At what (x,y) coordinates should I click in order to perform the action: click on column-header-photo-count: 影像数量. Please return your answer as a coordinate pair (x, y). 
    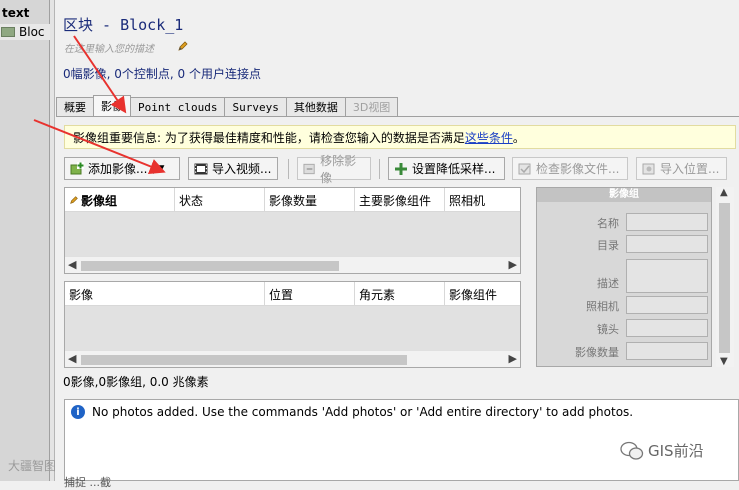
    Looking at the image, I should click on (310, 200).